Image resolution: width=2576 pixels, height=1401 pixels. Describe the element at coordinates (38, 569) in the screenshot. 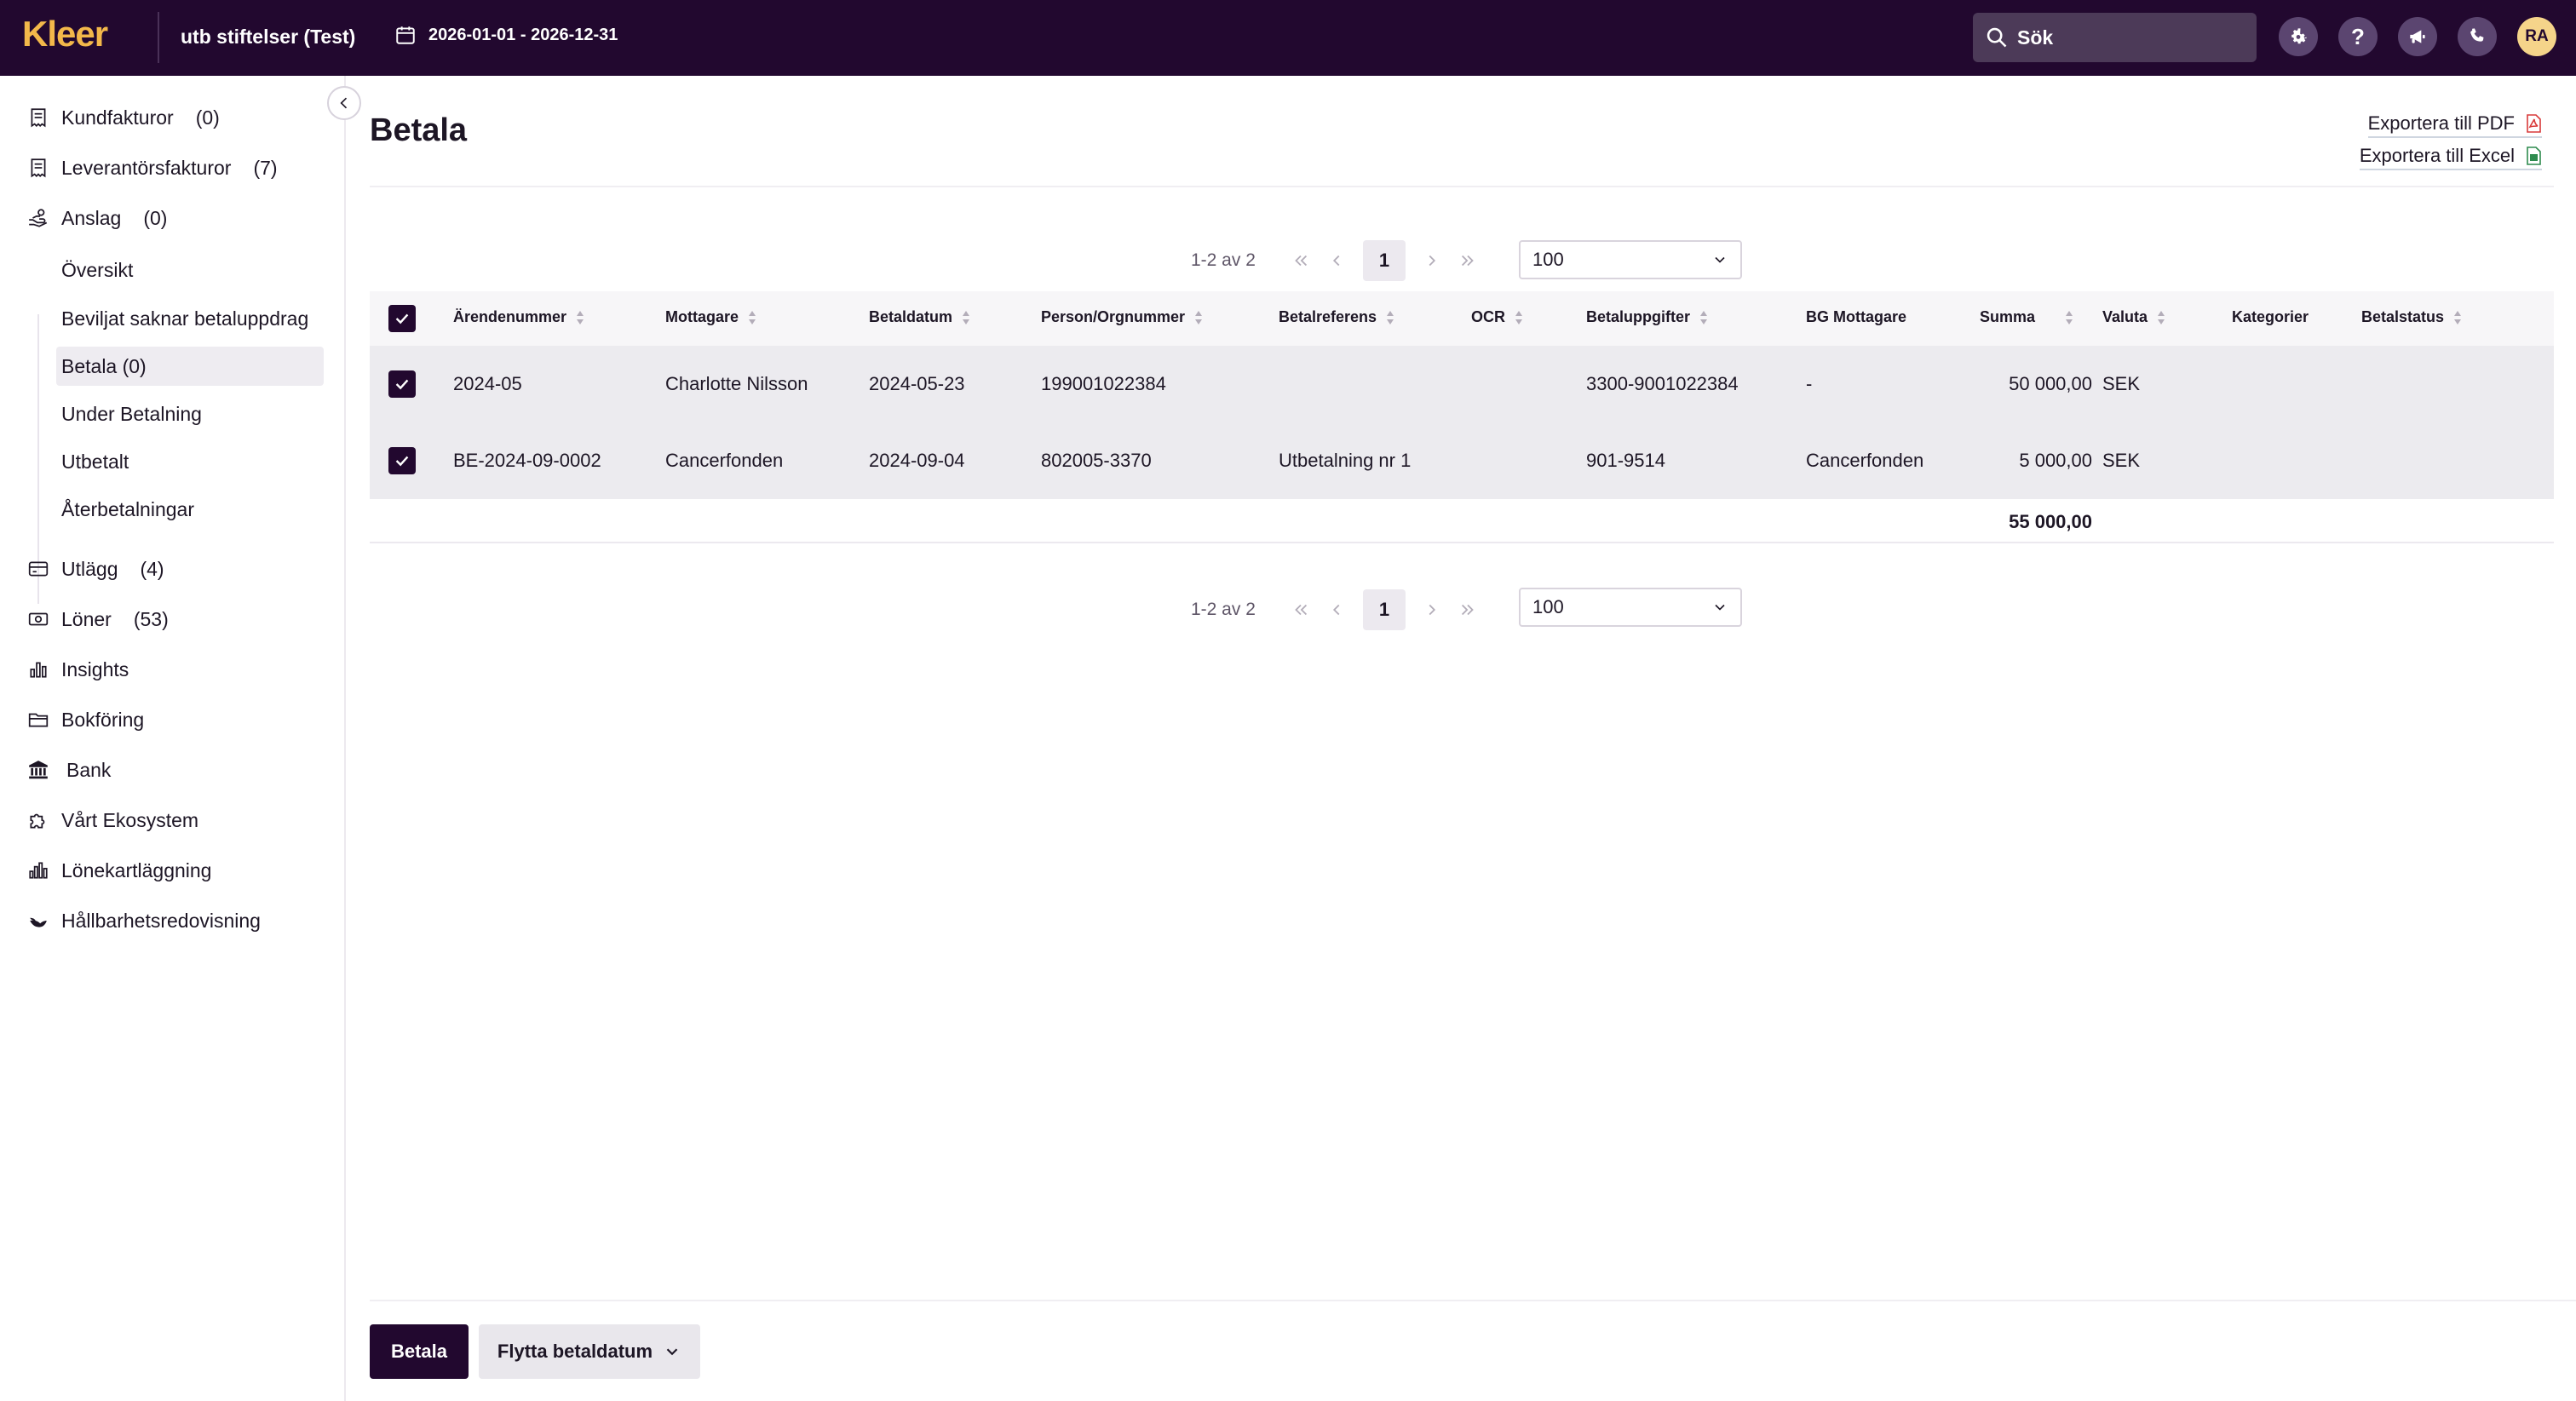

I see `card-icon` at that location.